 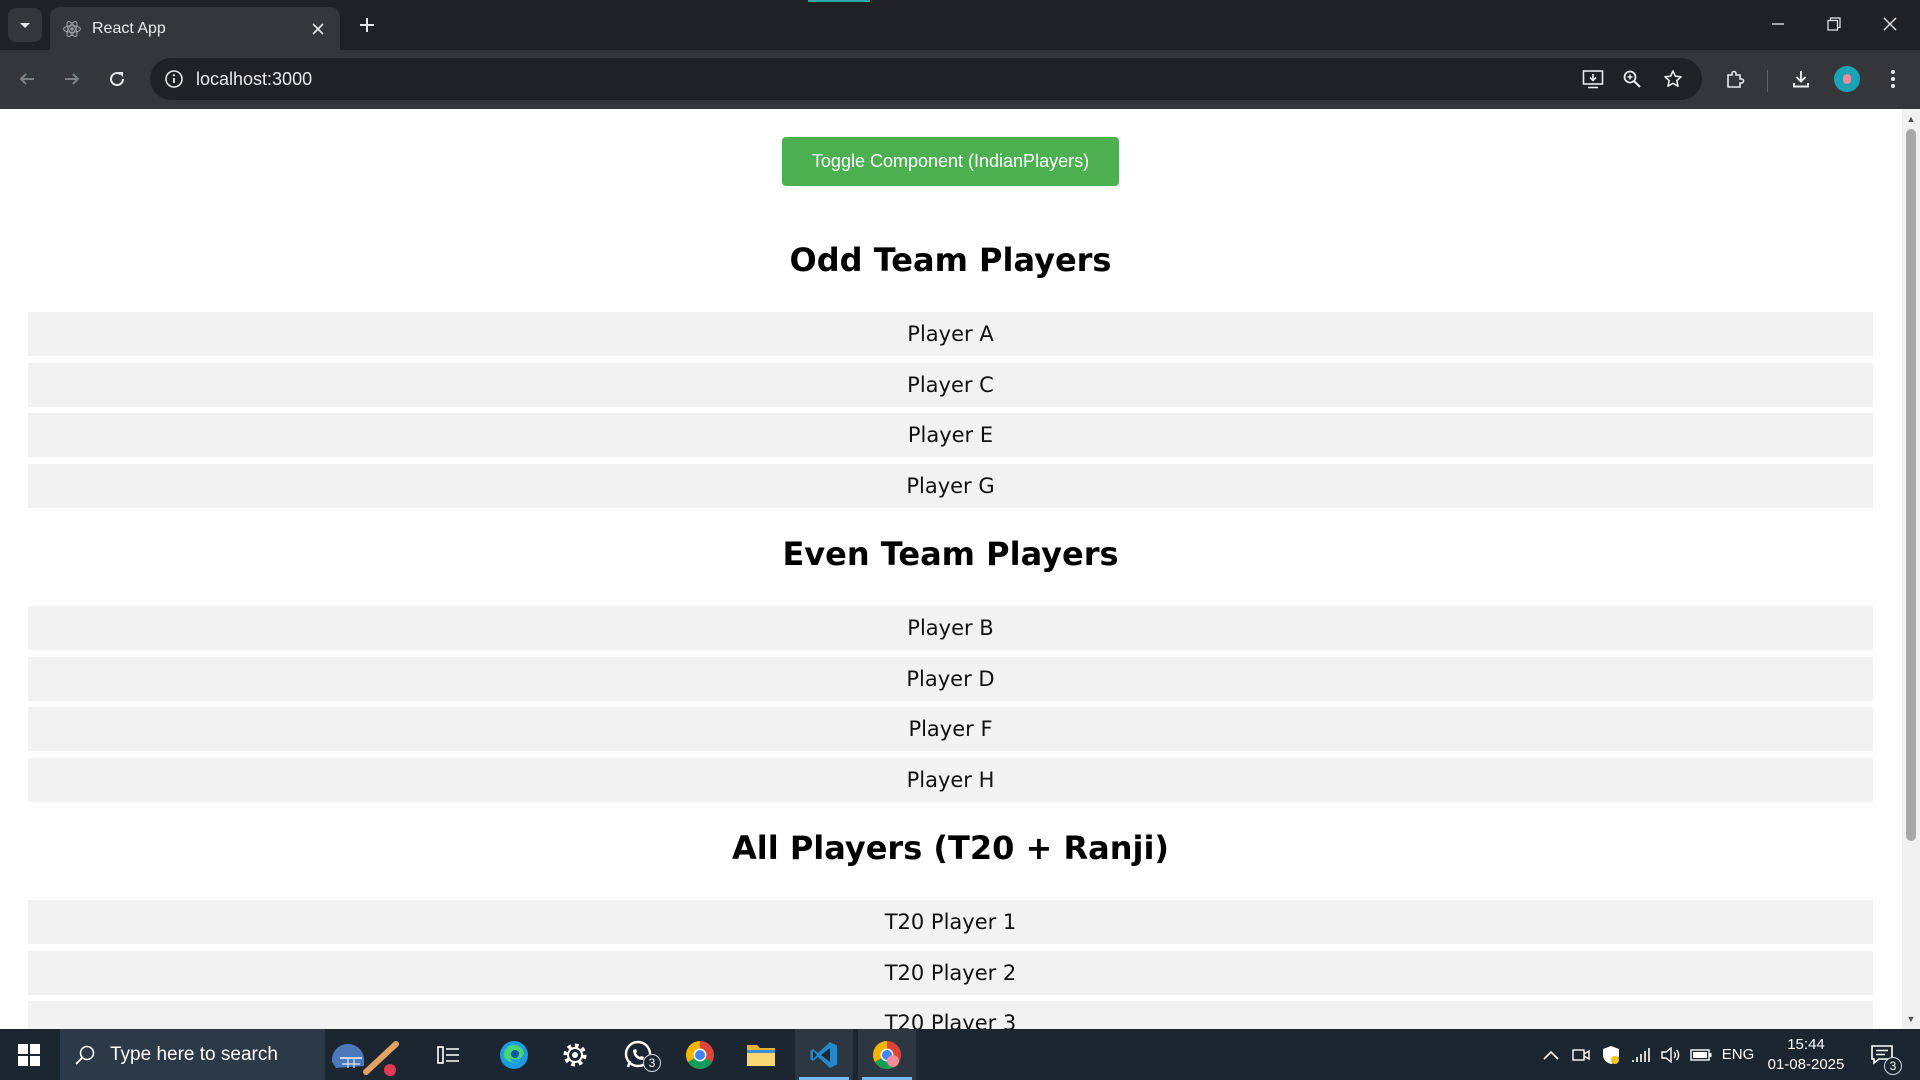 I want to click on cricket-helmet-icon, so click(x=365, y=1058).